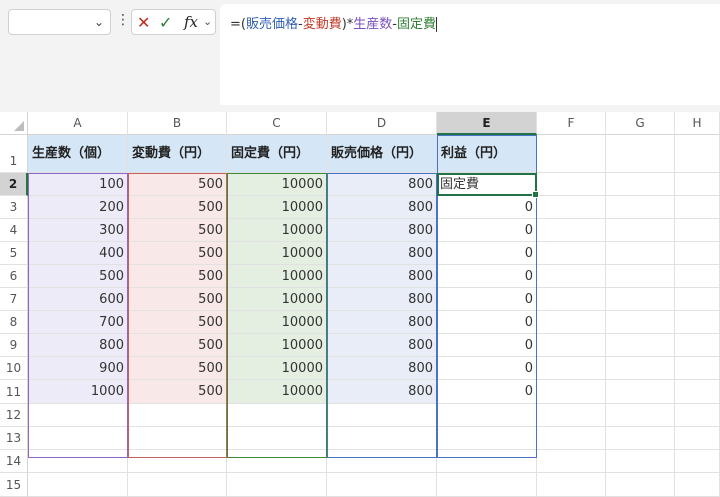  What do you see at coordinates (78, 154) in the screenshot?
I see `header-cell: 生産数（個）` at bounding box center [78, 154].